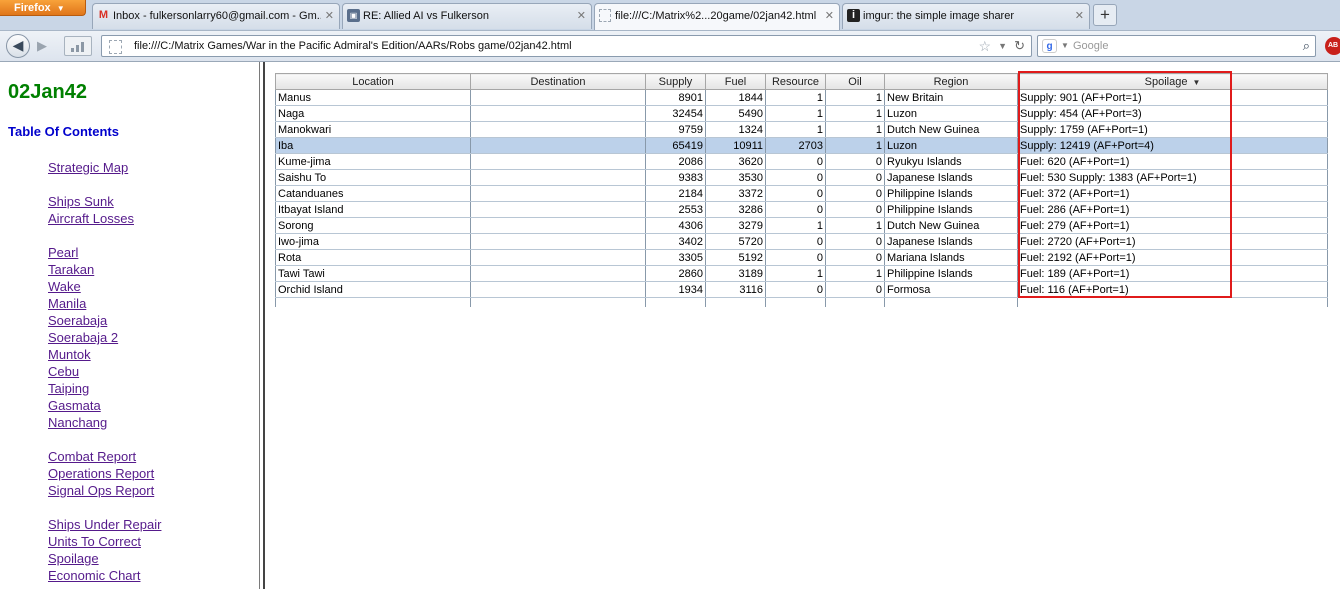 This screenshot has height=589, width=1340. I want to click on column-header-fuel: Fuel, so click(735, 81).